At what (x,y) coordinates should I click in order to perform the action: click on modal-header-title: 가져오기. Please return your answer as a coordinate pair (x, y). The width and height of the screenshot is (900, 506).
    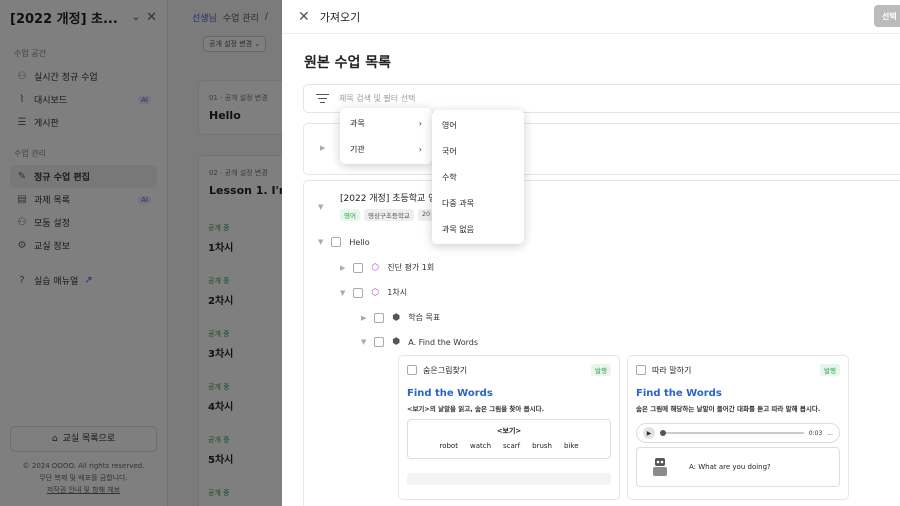
    Looking at the image, I should click on (340, 17).